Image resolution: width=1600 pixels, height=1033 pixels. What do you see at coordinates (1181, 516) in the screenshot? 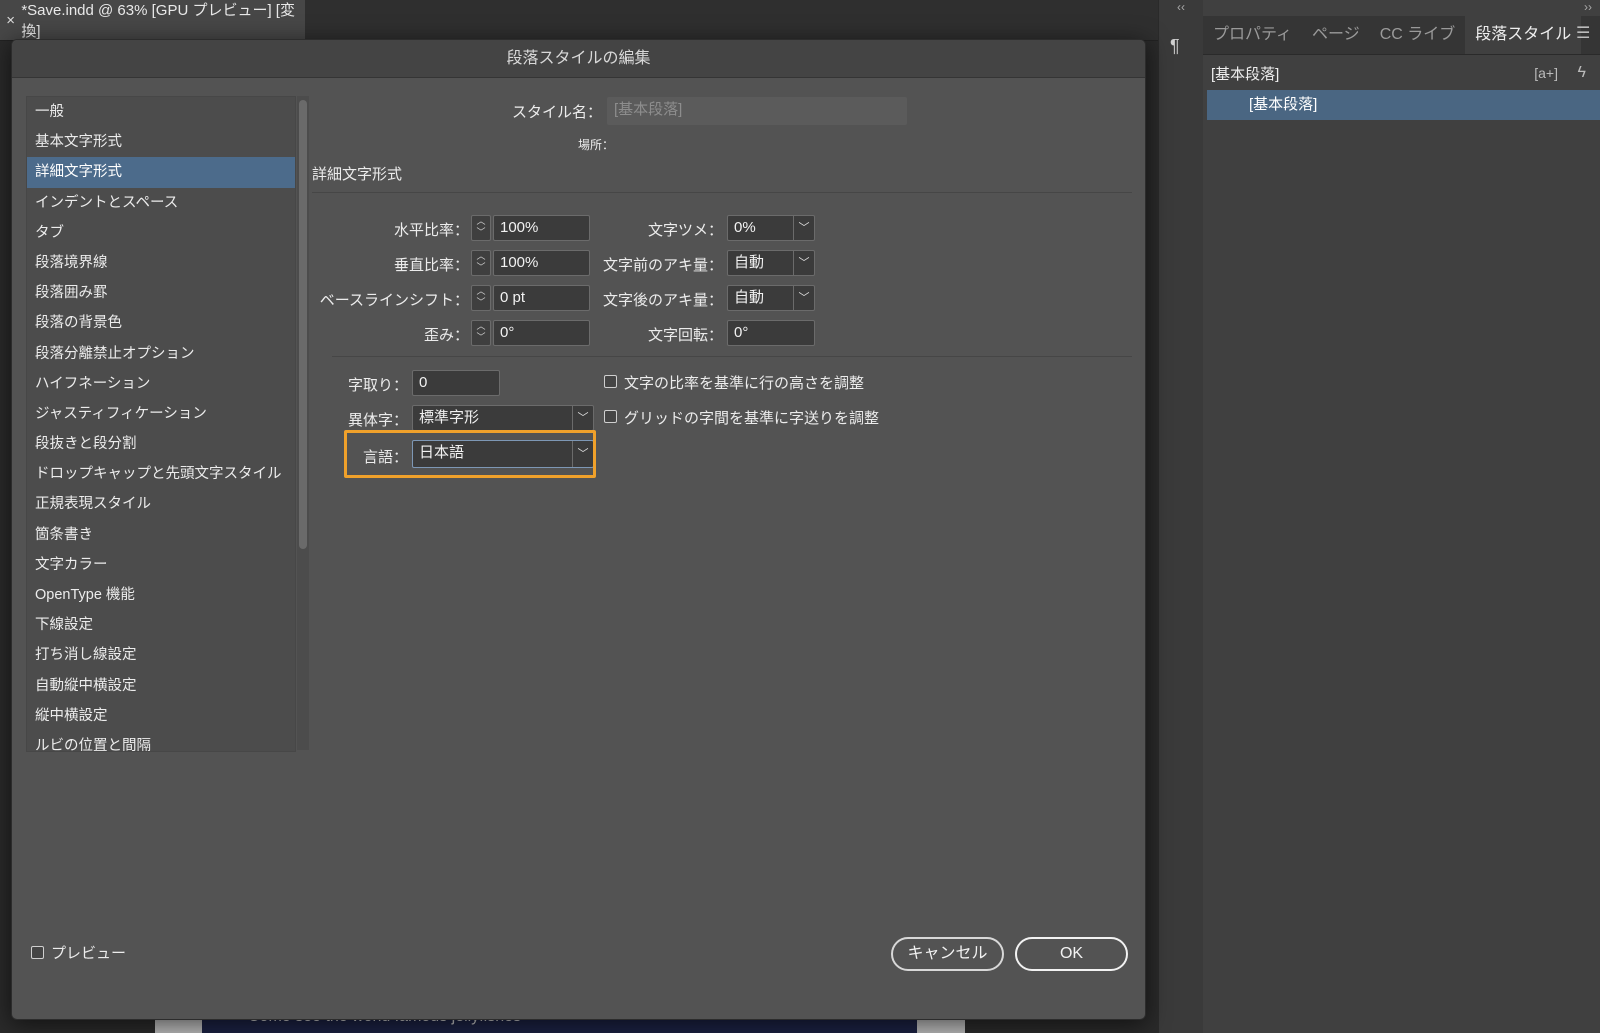
I see `panel-tool-strip: ‹‹ ¶` at bounding box center [1181, 516].